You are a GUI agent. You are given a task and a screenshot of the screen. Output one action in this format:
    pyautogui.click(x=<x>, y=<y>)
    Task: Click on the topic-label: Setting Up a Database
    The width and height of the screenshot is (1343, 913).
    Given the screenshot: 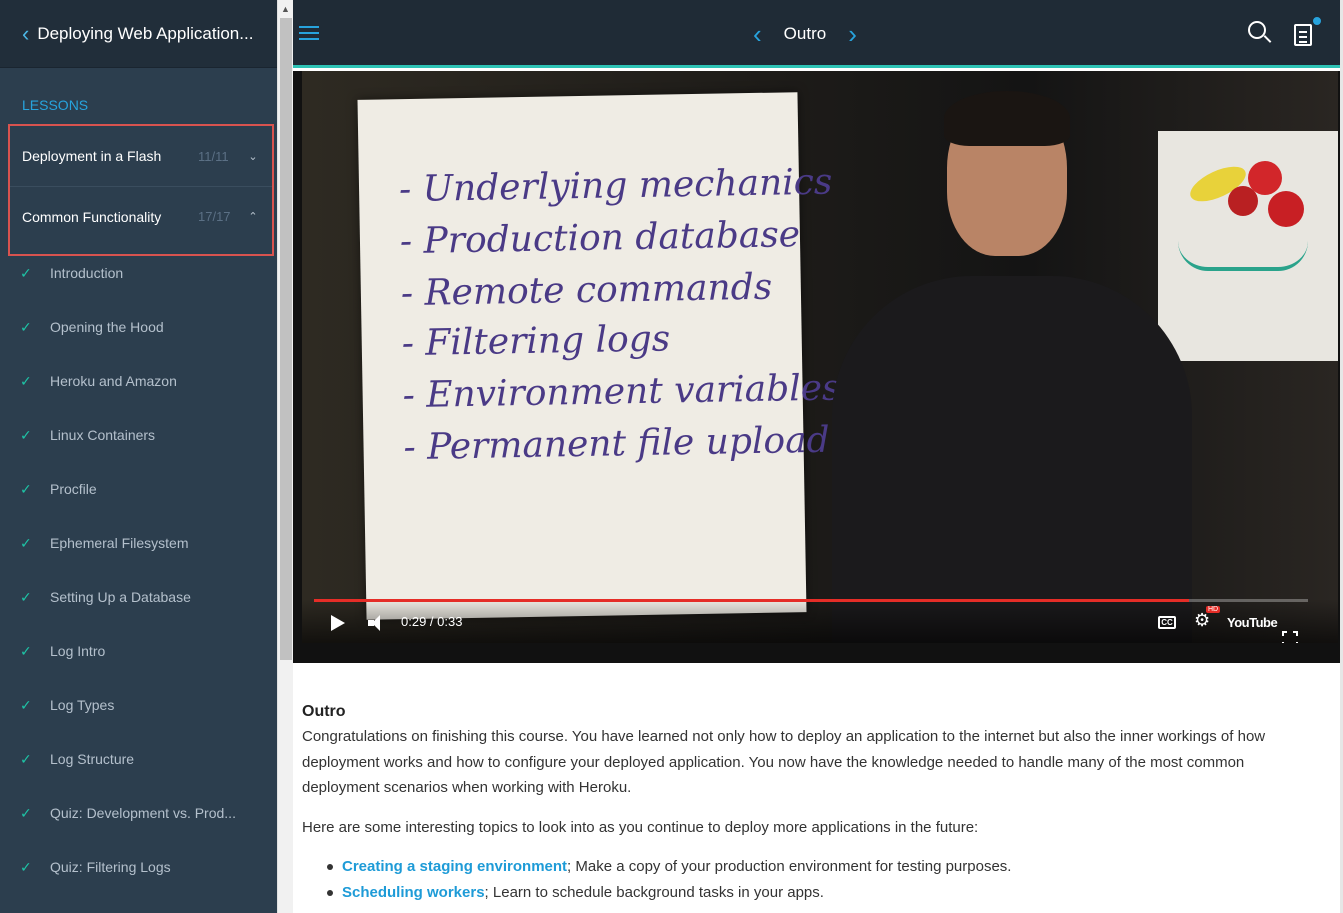 What is the action you would take?
    pyautogui.click(x=120, y=597)
    